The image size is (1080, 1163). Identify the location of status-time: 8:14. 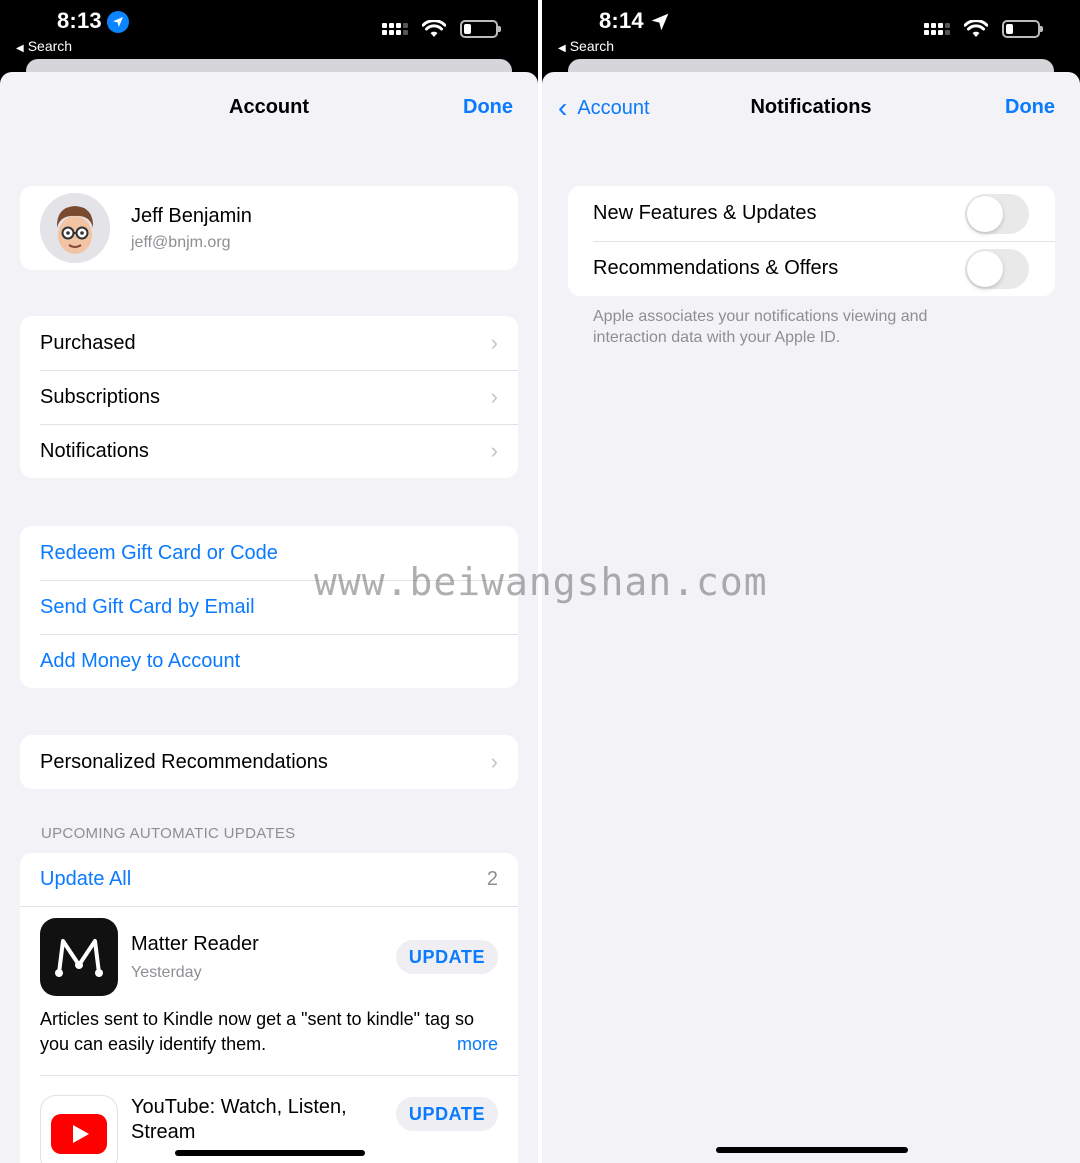
(621, 20).